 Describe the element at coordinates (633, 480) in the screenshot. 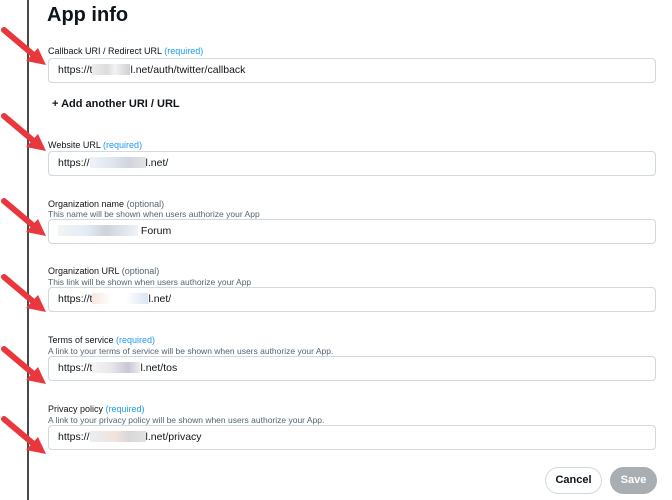

I see `save-button: Save` at that location.